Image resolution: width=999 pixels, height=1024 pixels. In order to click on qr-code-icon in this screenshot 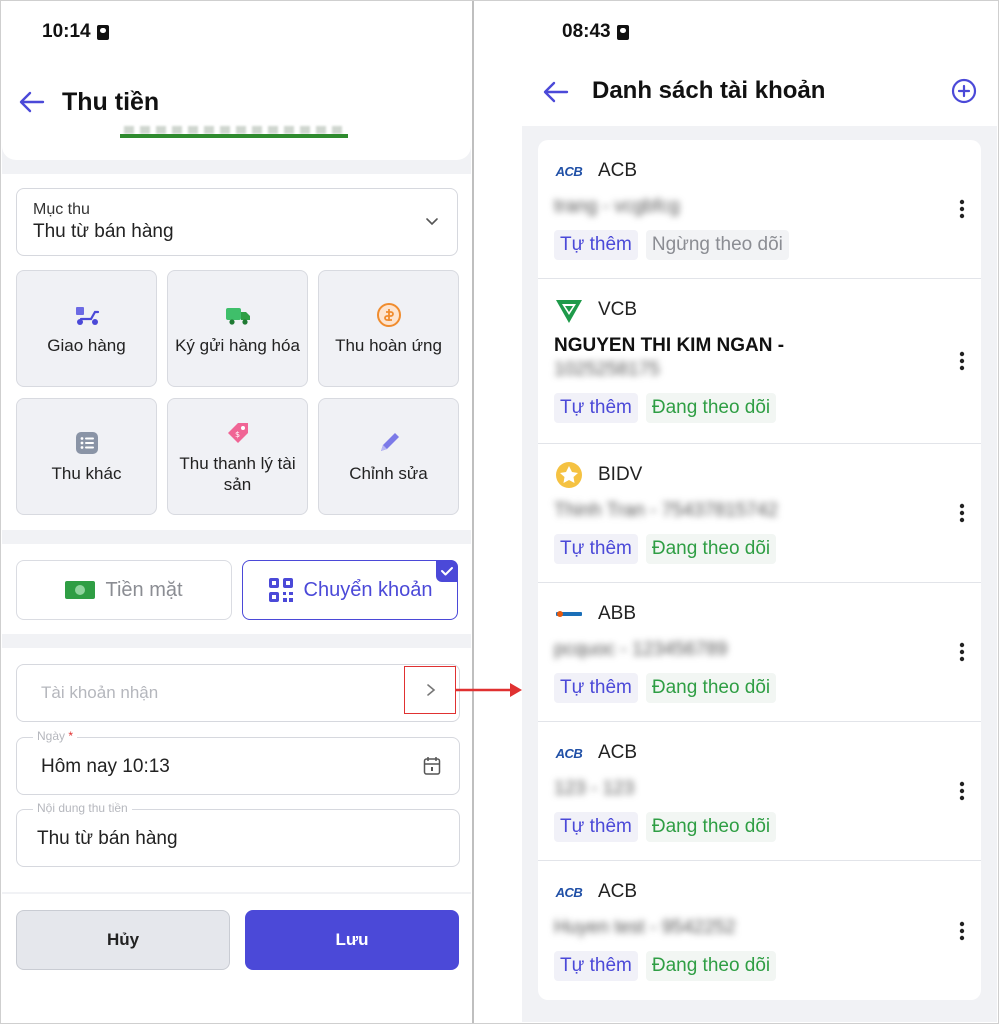, I will do `click(280, 590)`.